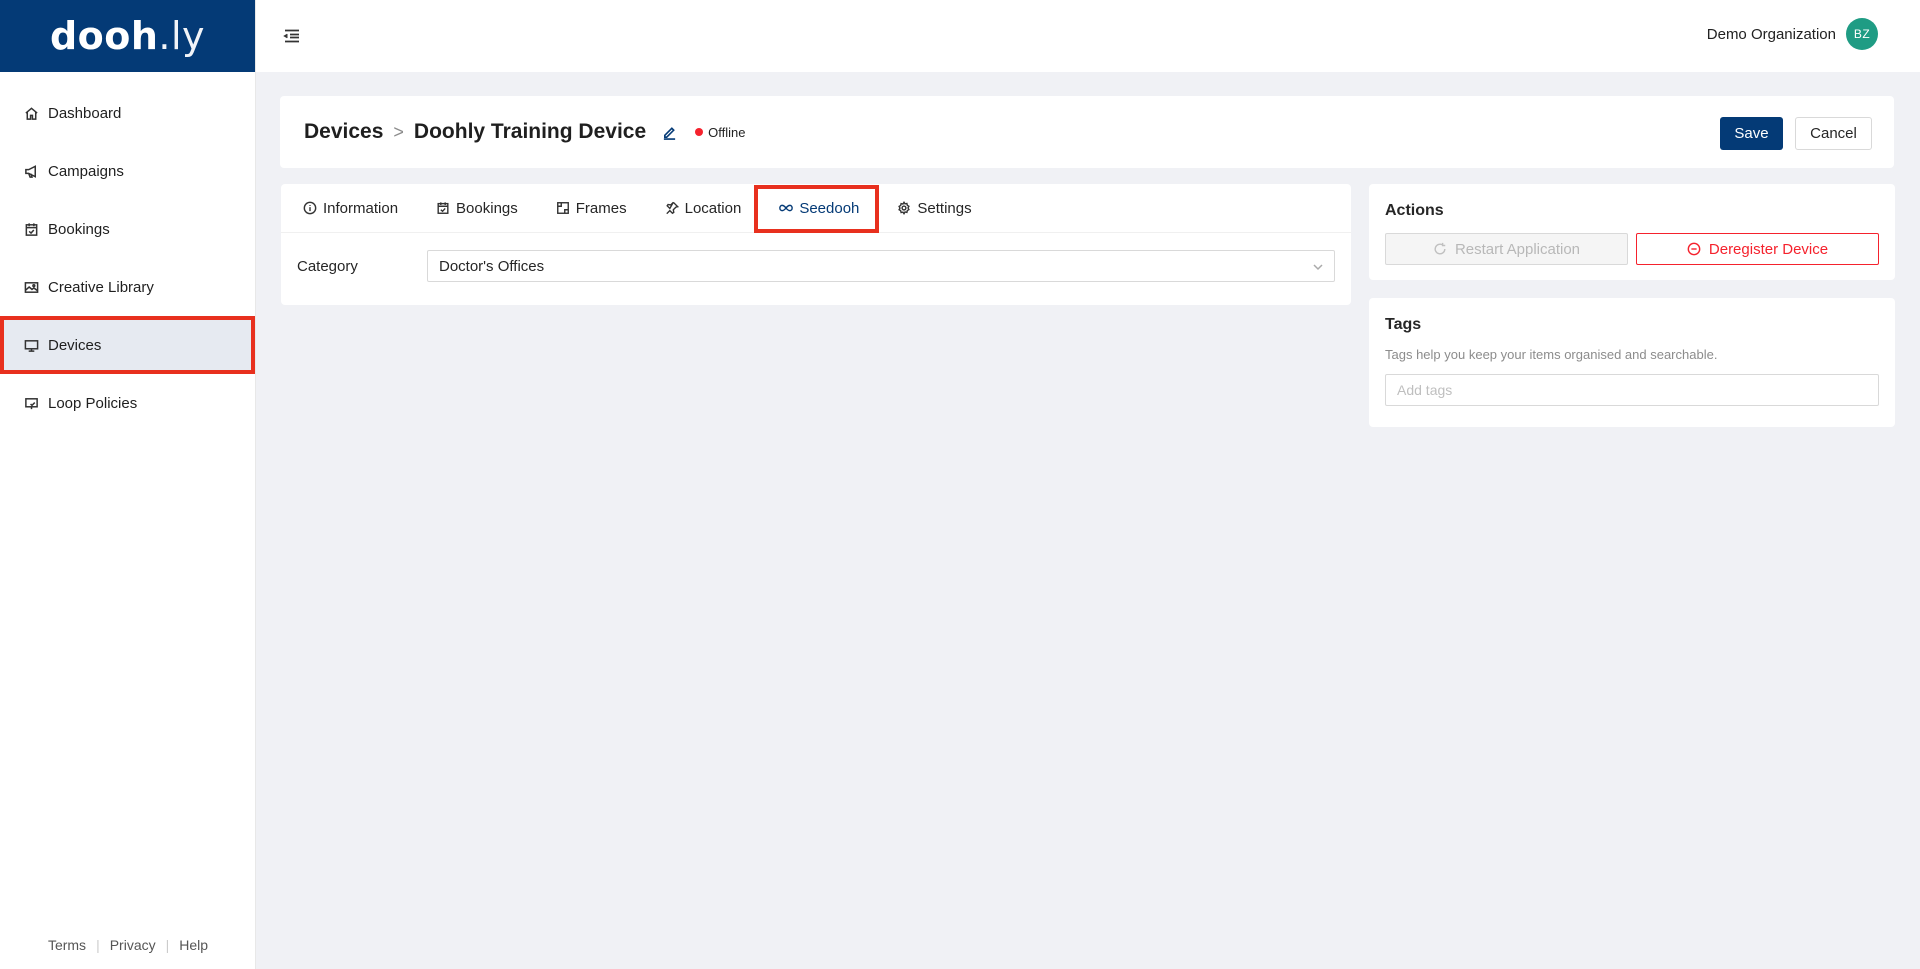  Describe the element at coordinates (1414, 210) in the screenshot. I see `actions-title: Actions` at that location.